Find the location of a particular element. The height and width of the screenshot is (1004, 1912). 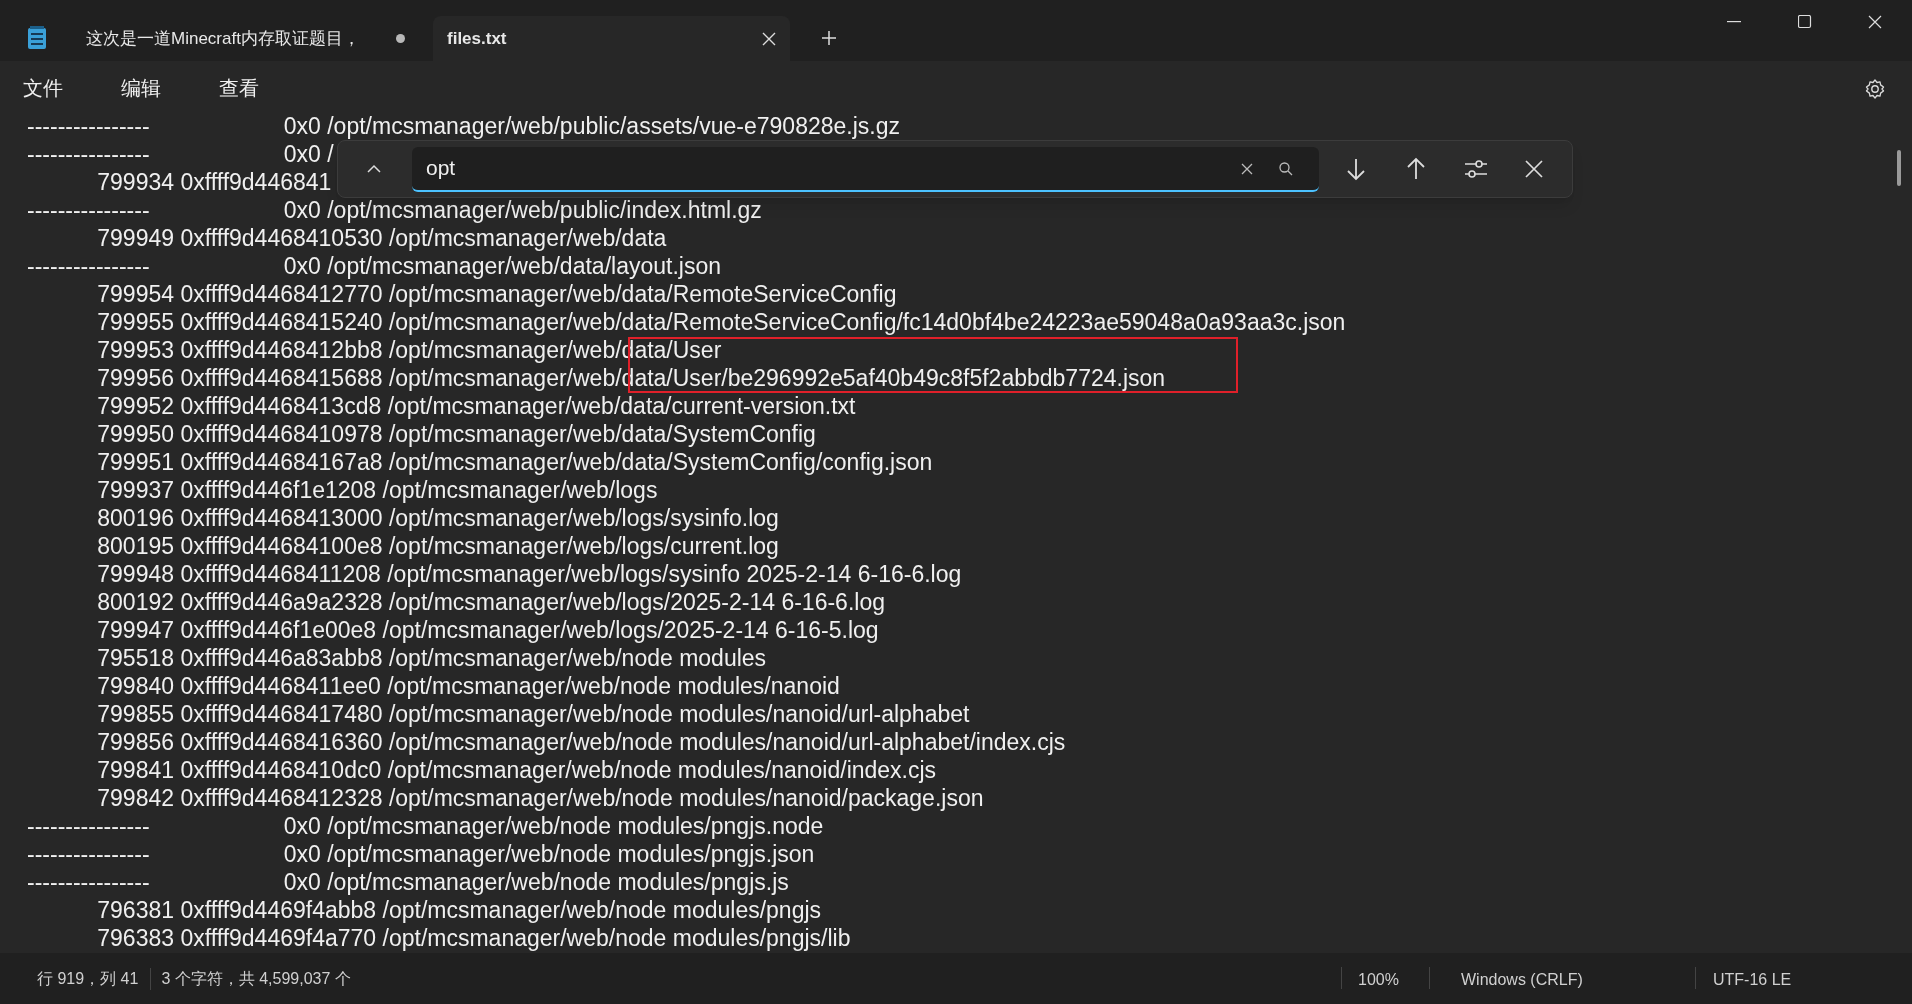

text-line: 799855 0xffff9d4468417480 /opt/mcsmanager/web/node modules/nanoid/url-alphabet is located at coordinates (533, 714).